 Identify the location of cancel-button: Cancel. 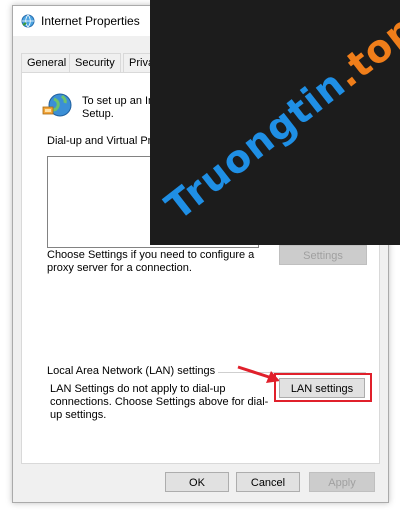
(268, 482).